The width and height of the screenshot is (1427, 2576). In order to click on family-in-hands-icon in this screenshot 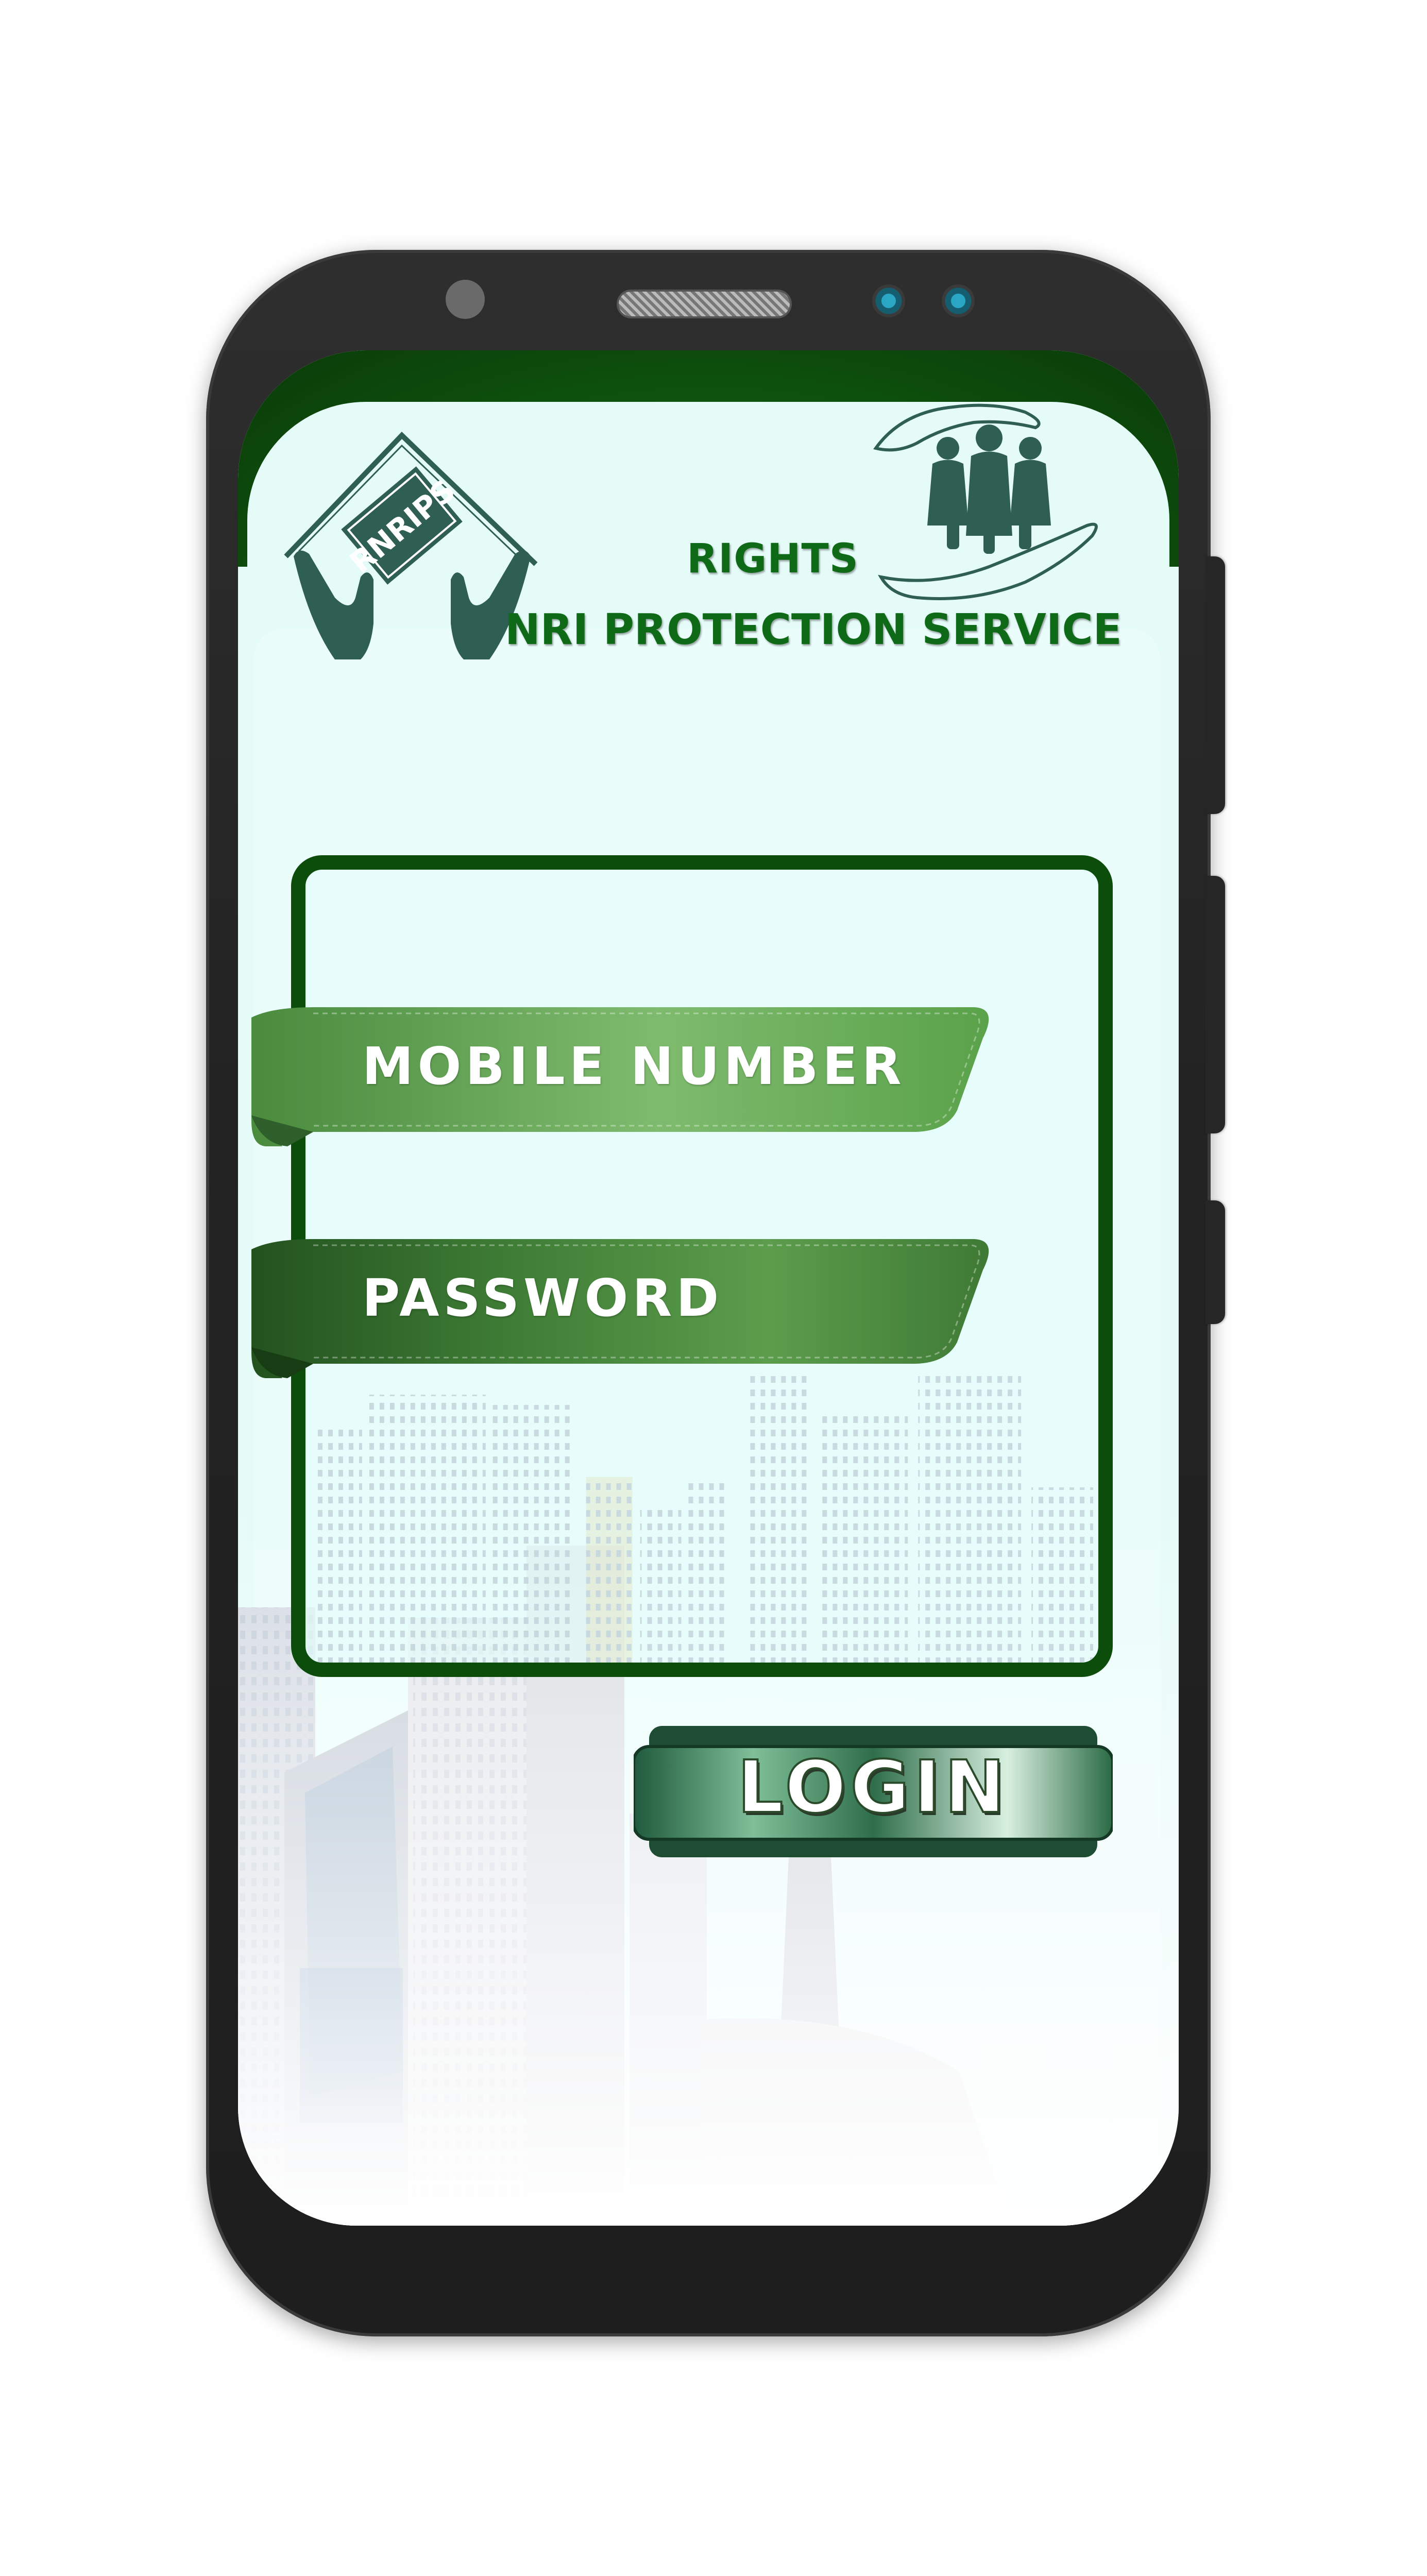, I will do `click(985, 501)`.